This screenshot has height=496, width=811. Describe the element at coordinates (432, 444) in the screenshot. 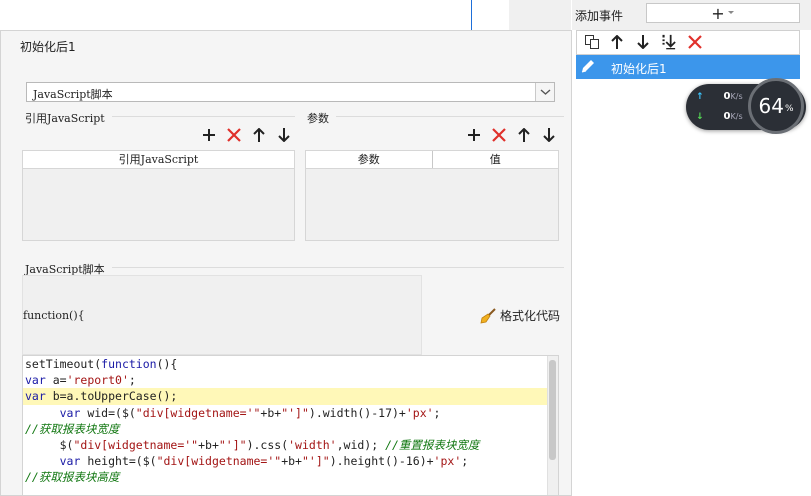

I see `code-token: //重置报表块宽度` at that location.